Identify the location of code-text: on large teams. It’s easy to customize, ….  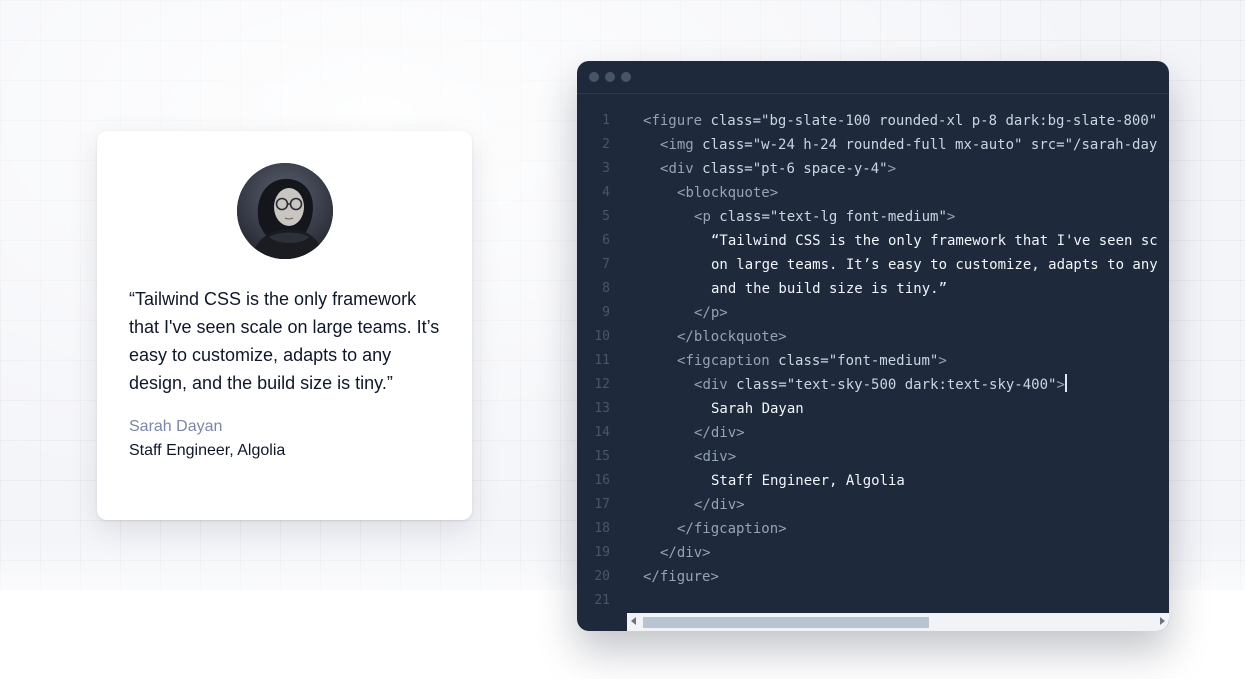
(934, 265).